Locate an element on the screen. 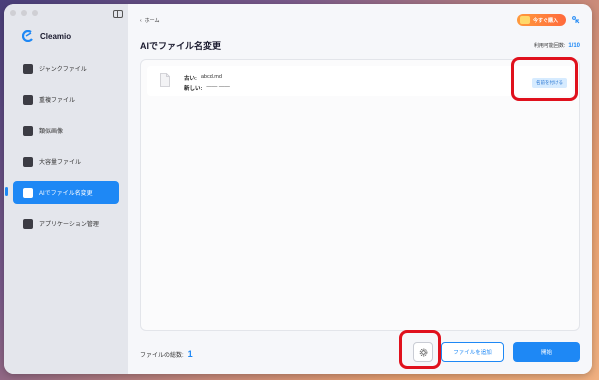  sidebar-toggle-icon is located at coordinates (118, 14).